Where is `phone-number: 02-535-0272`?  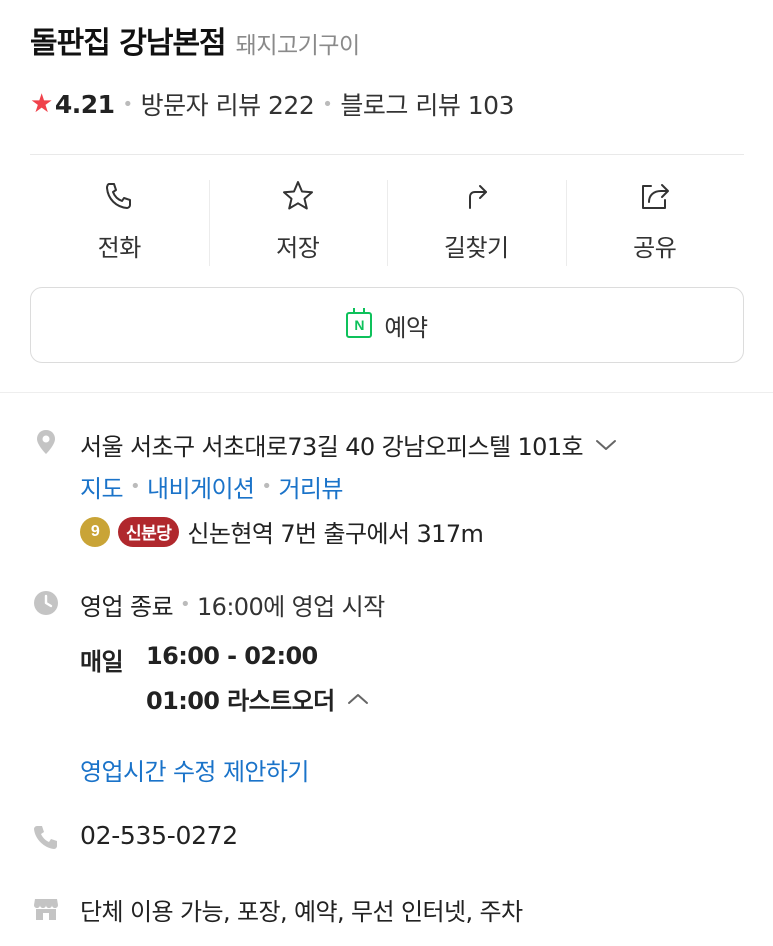
phone-number: 02-535-0272 is located at coordinates (159, 835).